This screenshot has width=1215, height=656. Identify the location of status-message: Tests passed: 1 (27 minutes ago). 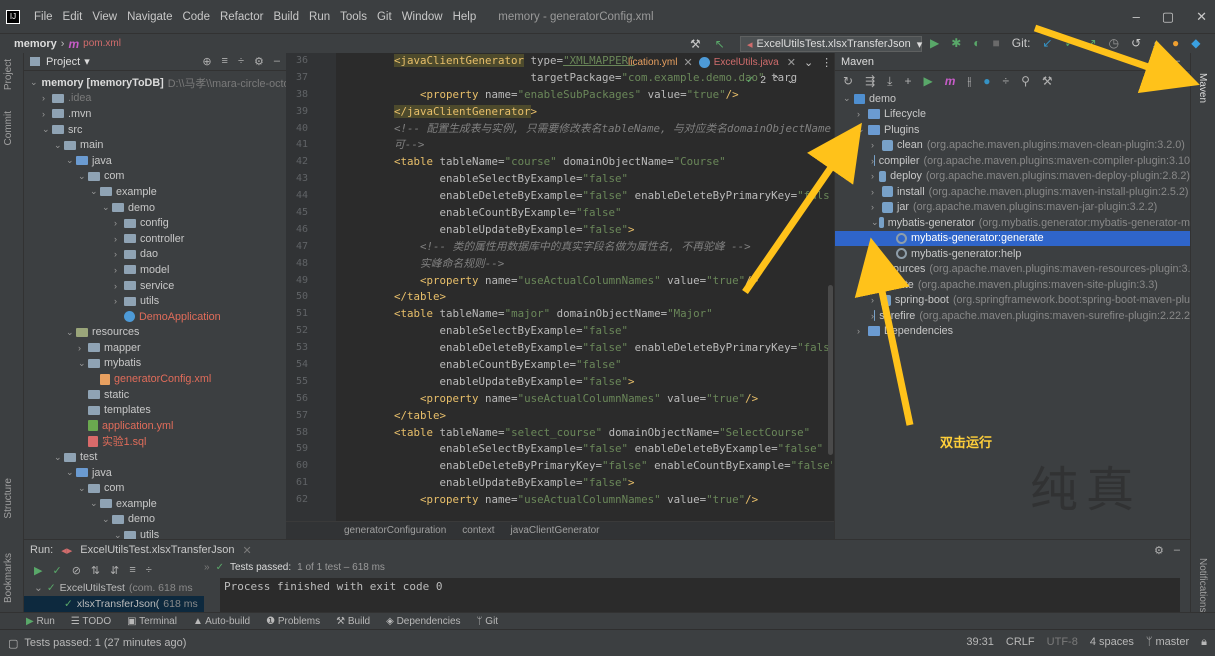
(105, 643).